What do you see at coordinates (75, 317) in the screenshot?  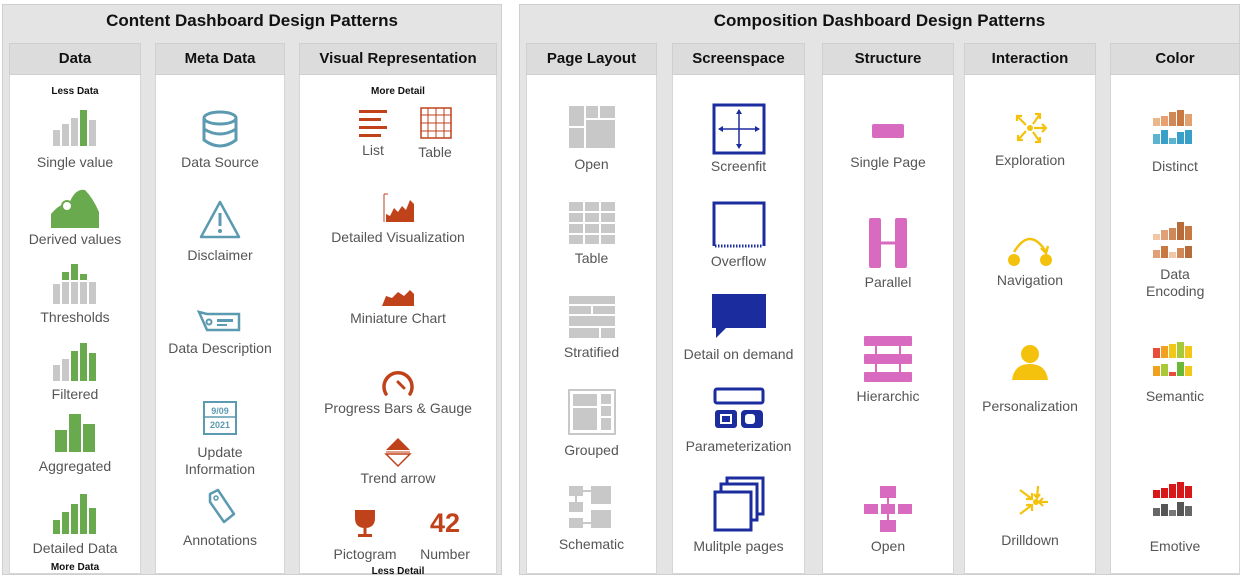 I see `thresholds-label: Thresholds` at bounding box center [75, 317].